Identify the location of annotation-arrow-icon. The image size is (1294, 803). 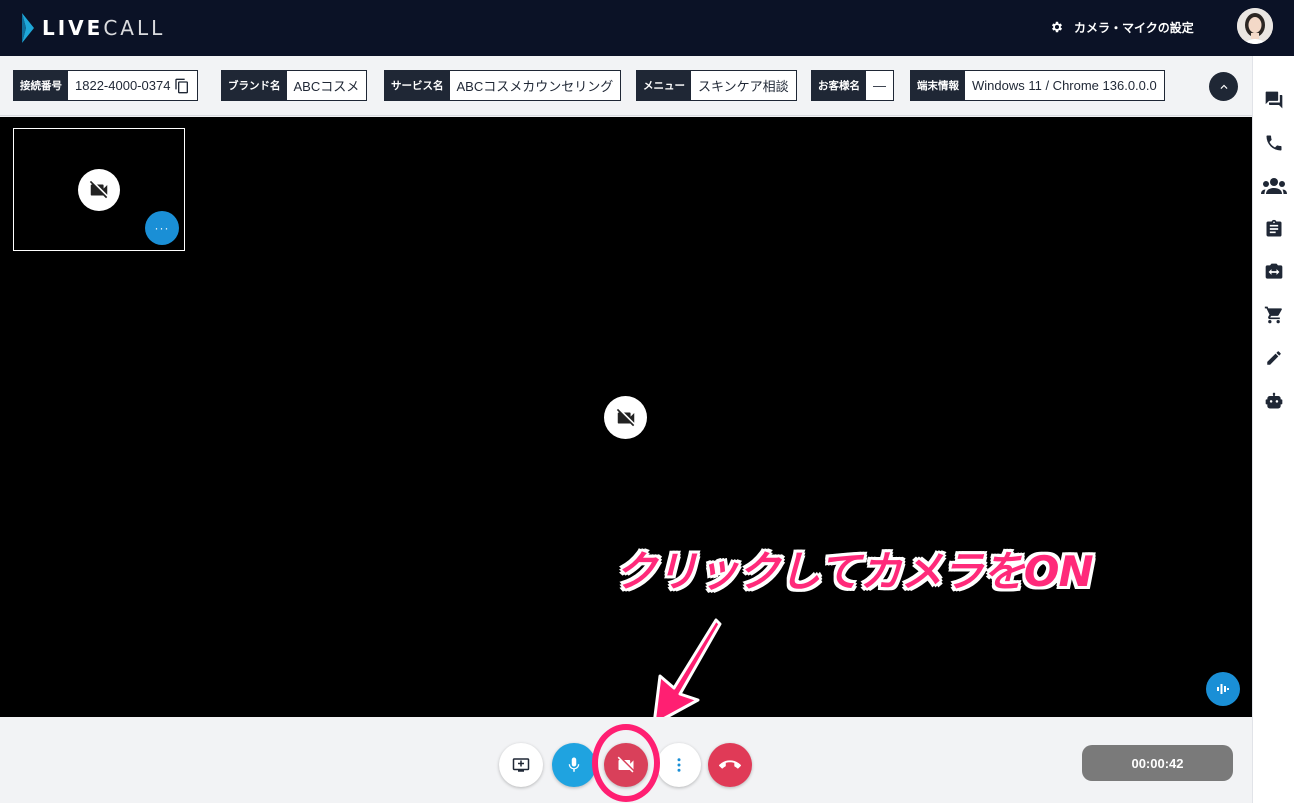
(687, 672).